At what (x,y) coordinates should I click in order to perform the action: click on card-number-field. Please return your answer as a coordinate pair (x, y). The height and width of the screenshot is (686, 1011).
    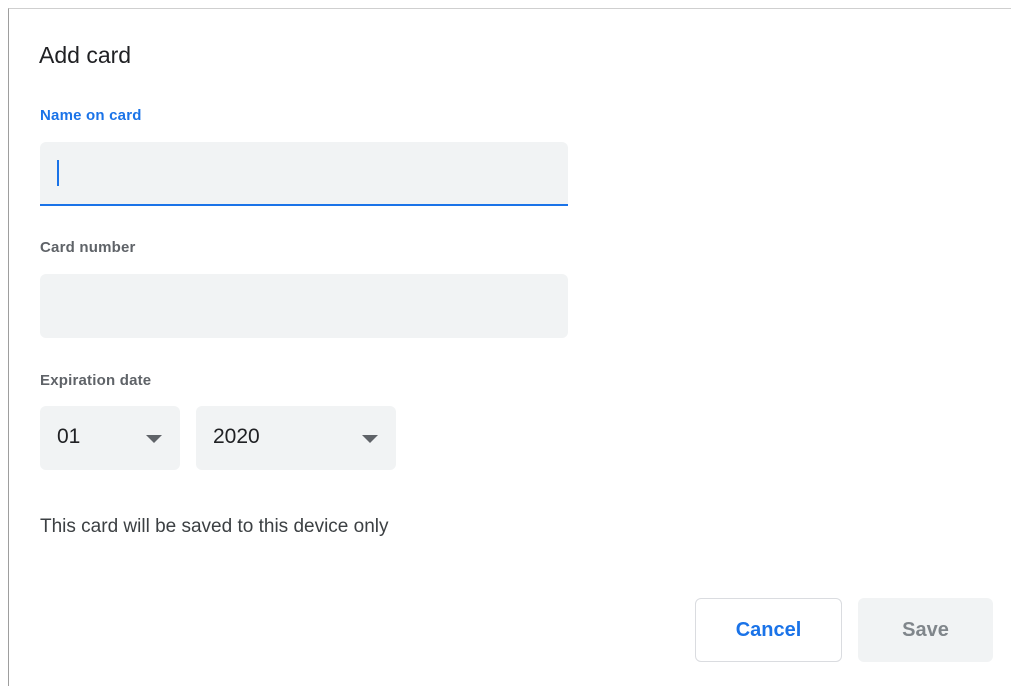
    Looking at the image, I should click on (304, 306).